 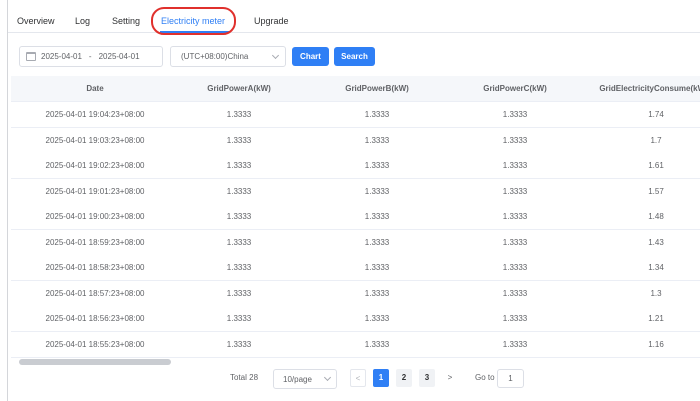 I want to click on date-end: 2025-04-01, so click(x=119, y=56).